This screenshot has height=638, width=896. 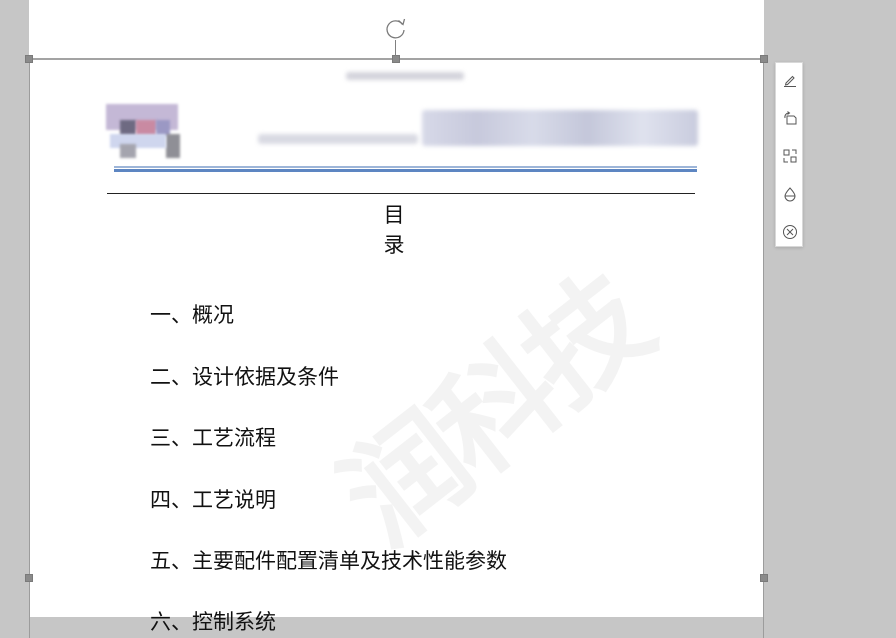 What do you see at coordinates (405, 167) in the screenshot?
I see `header-rule-light` at bounding box center [405, 167].